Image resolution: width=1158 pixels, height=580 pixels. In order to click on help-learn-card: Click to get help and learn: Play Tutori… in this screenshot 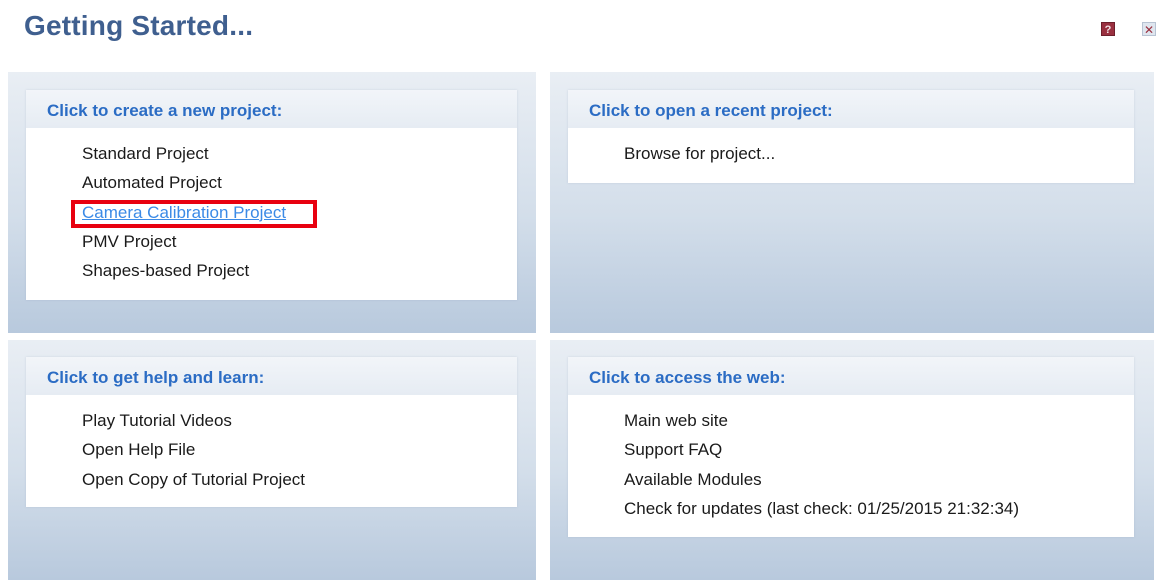, I will do `click(271, 432)`.